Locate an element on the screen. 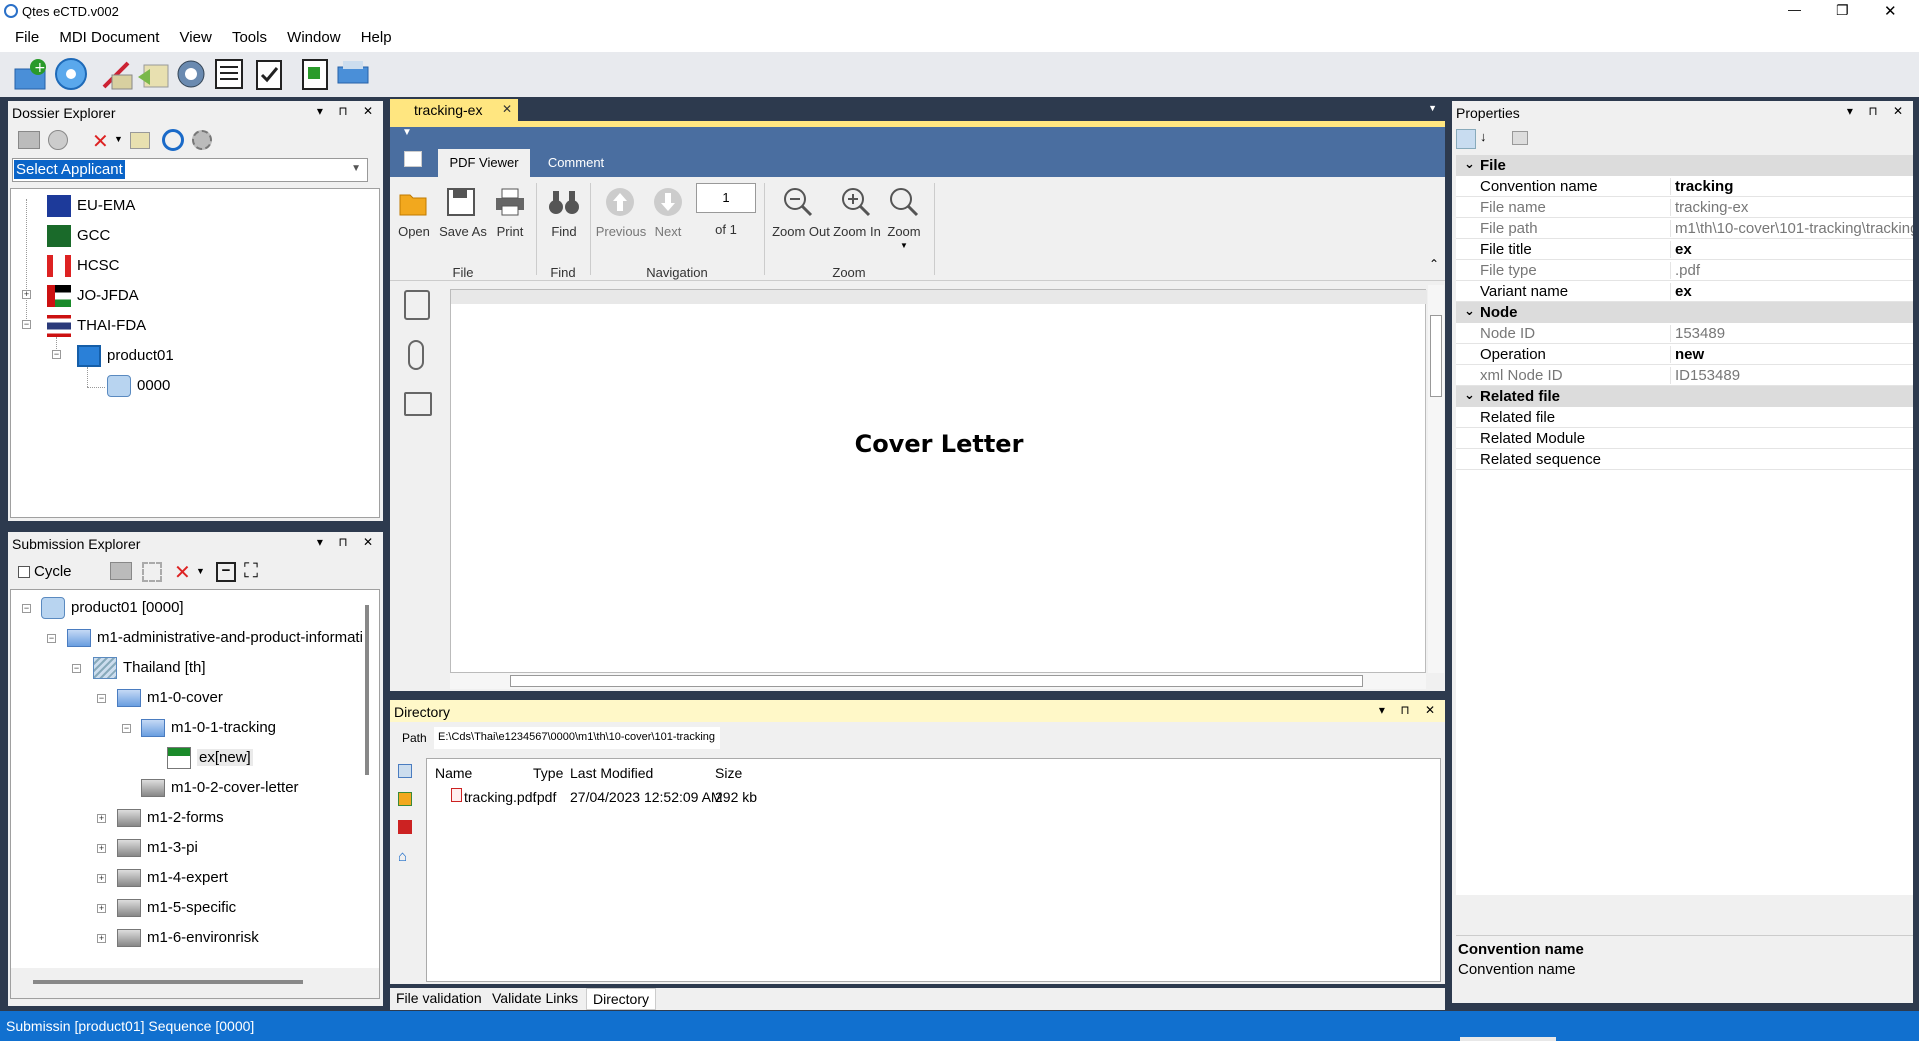  save-as-icon is located at coordinates (462, 202).